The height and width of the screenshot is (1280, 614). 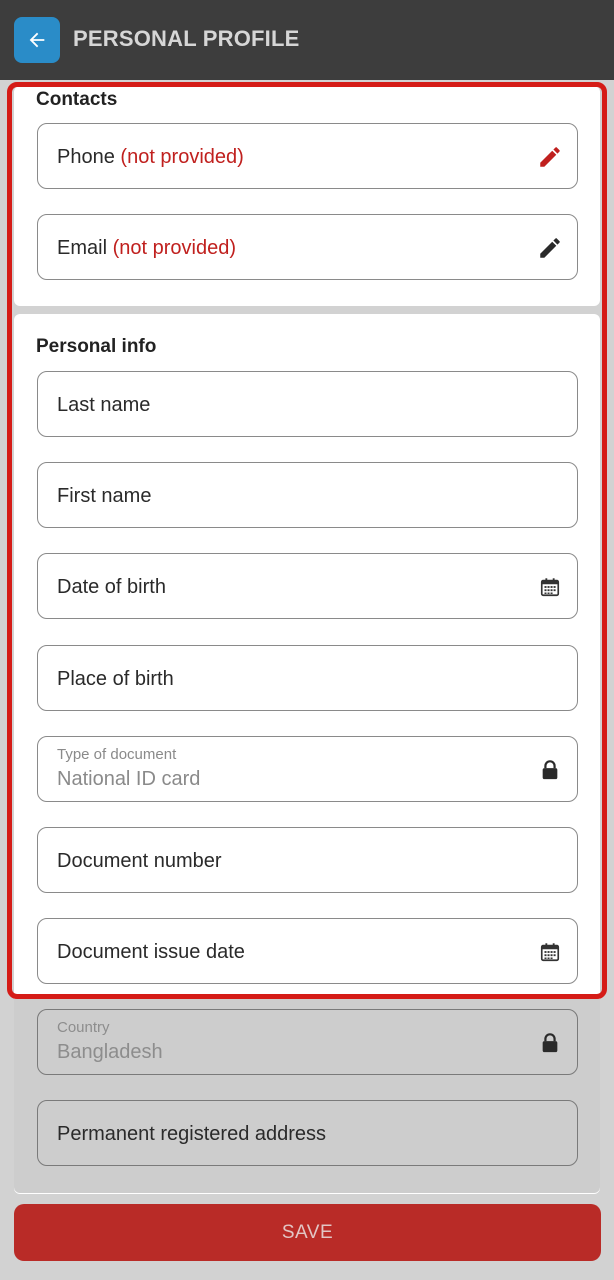 What do you see at coordinates (186, 38) in the screenshot?
I see `page-title: PERSONAL PROFILE` at bounding box center [186, 38].